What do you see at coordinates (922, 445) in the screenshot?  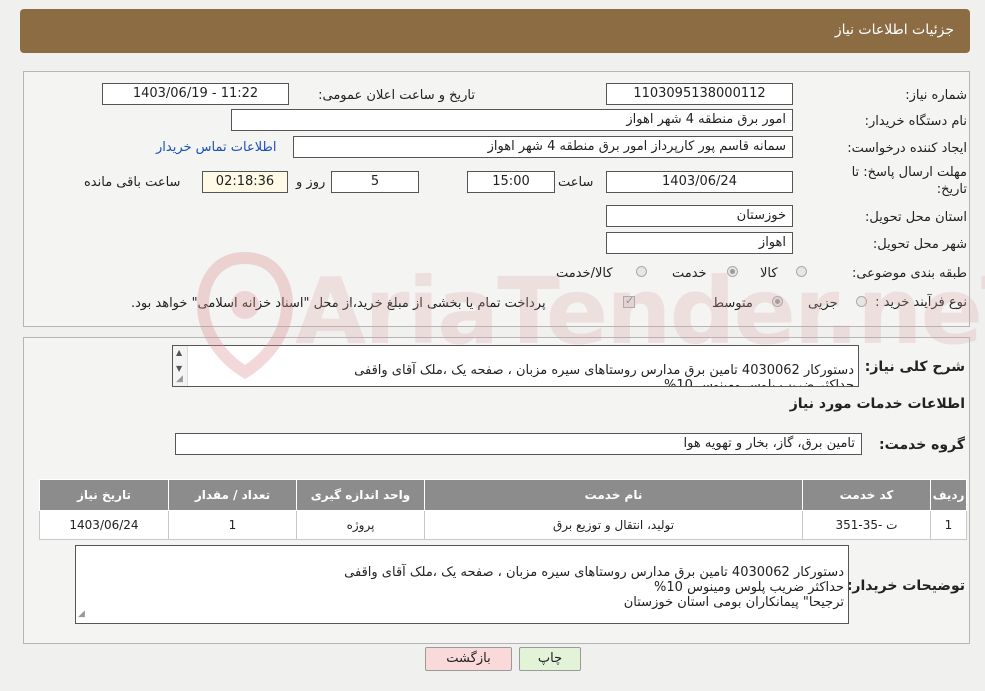 I see `service-group-label: گروه خدمت:` at bounding box center [922, 445].